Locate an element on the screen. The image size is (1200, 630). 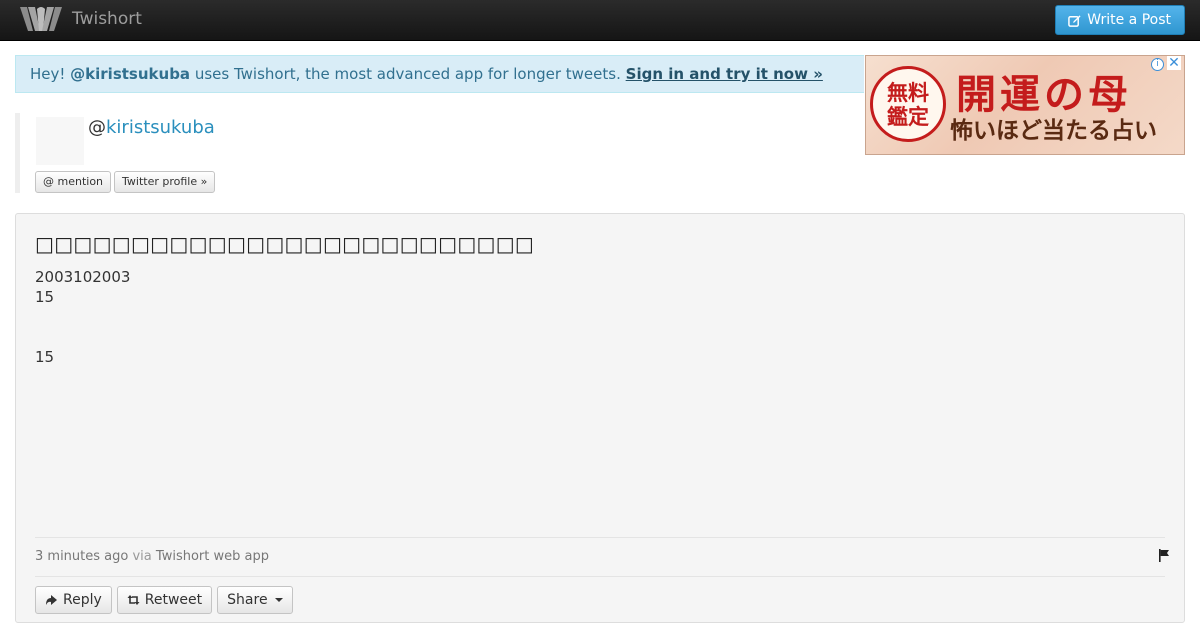
flag-icon is located at coordinates (1164, 555).